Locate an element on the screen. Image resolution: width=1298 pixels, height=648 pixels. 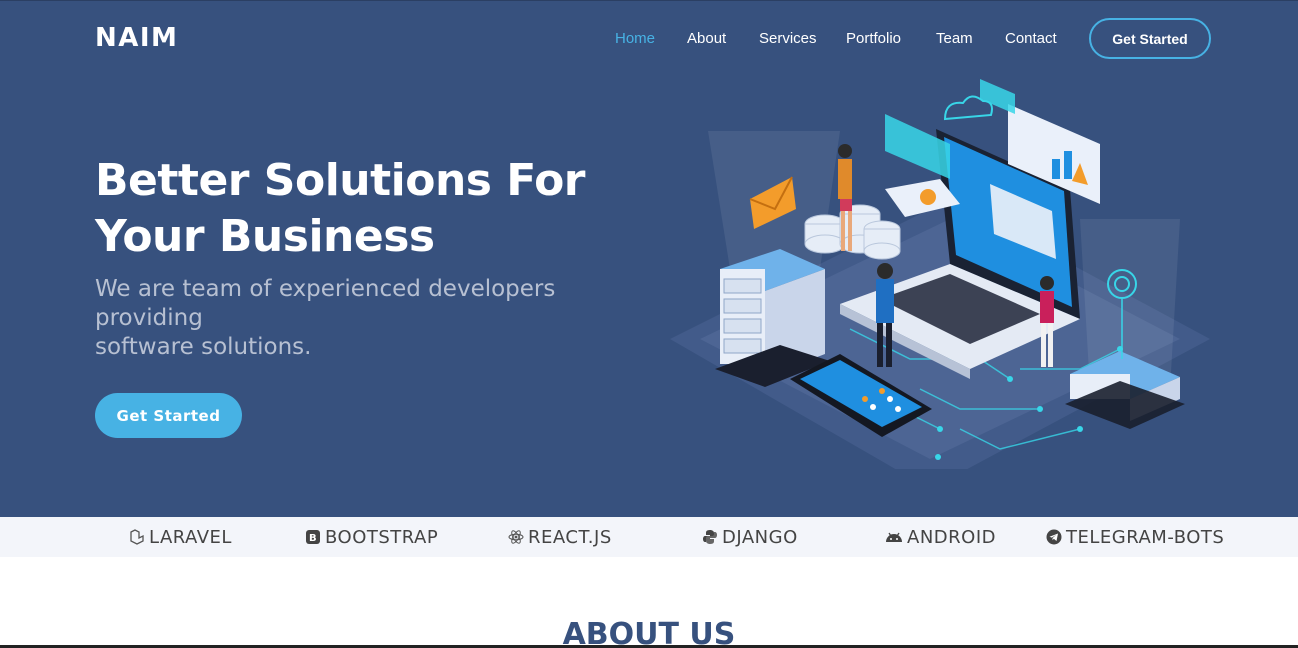
tech-bootstrap-label: BOOTSTRAP is located at coordinates (382, 537).